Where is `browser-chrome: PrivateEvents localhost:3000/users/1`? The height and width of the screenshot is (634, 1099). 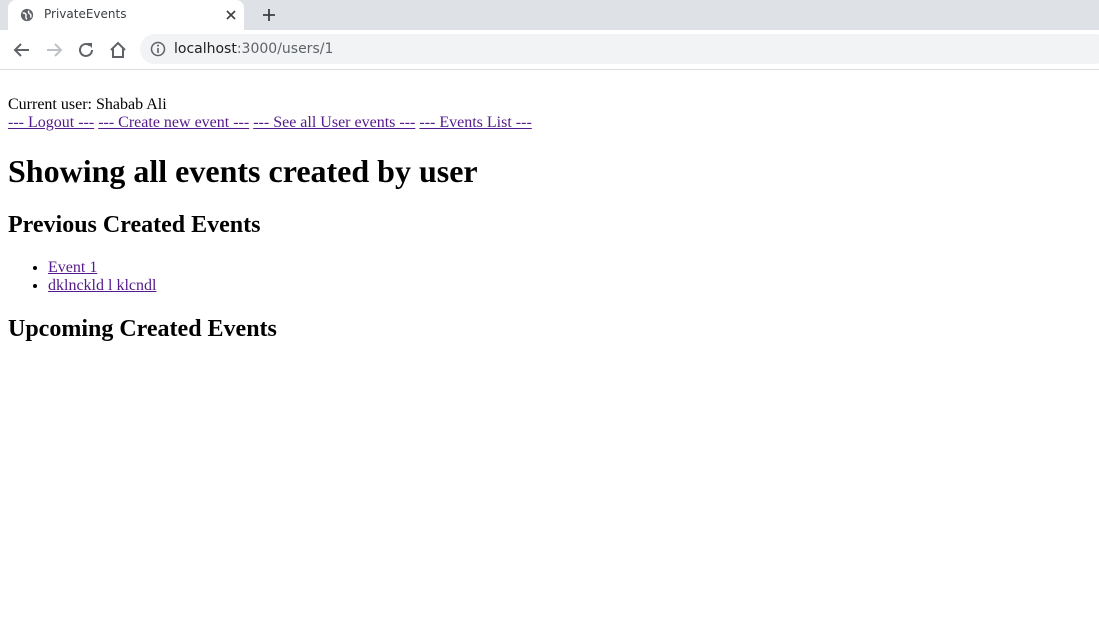 browser-chrome: PrivateEvents localhost:3000/users/1 is located at coordinates (549, 35).